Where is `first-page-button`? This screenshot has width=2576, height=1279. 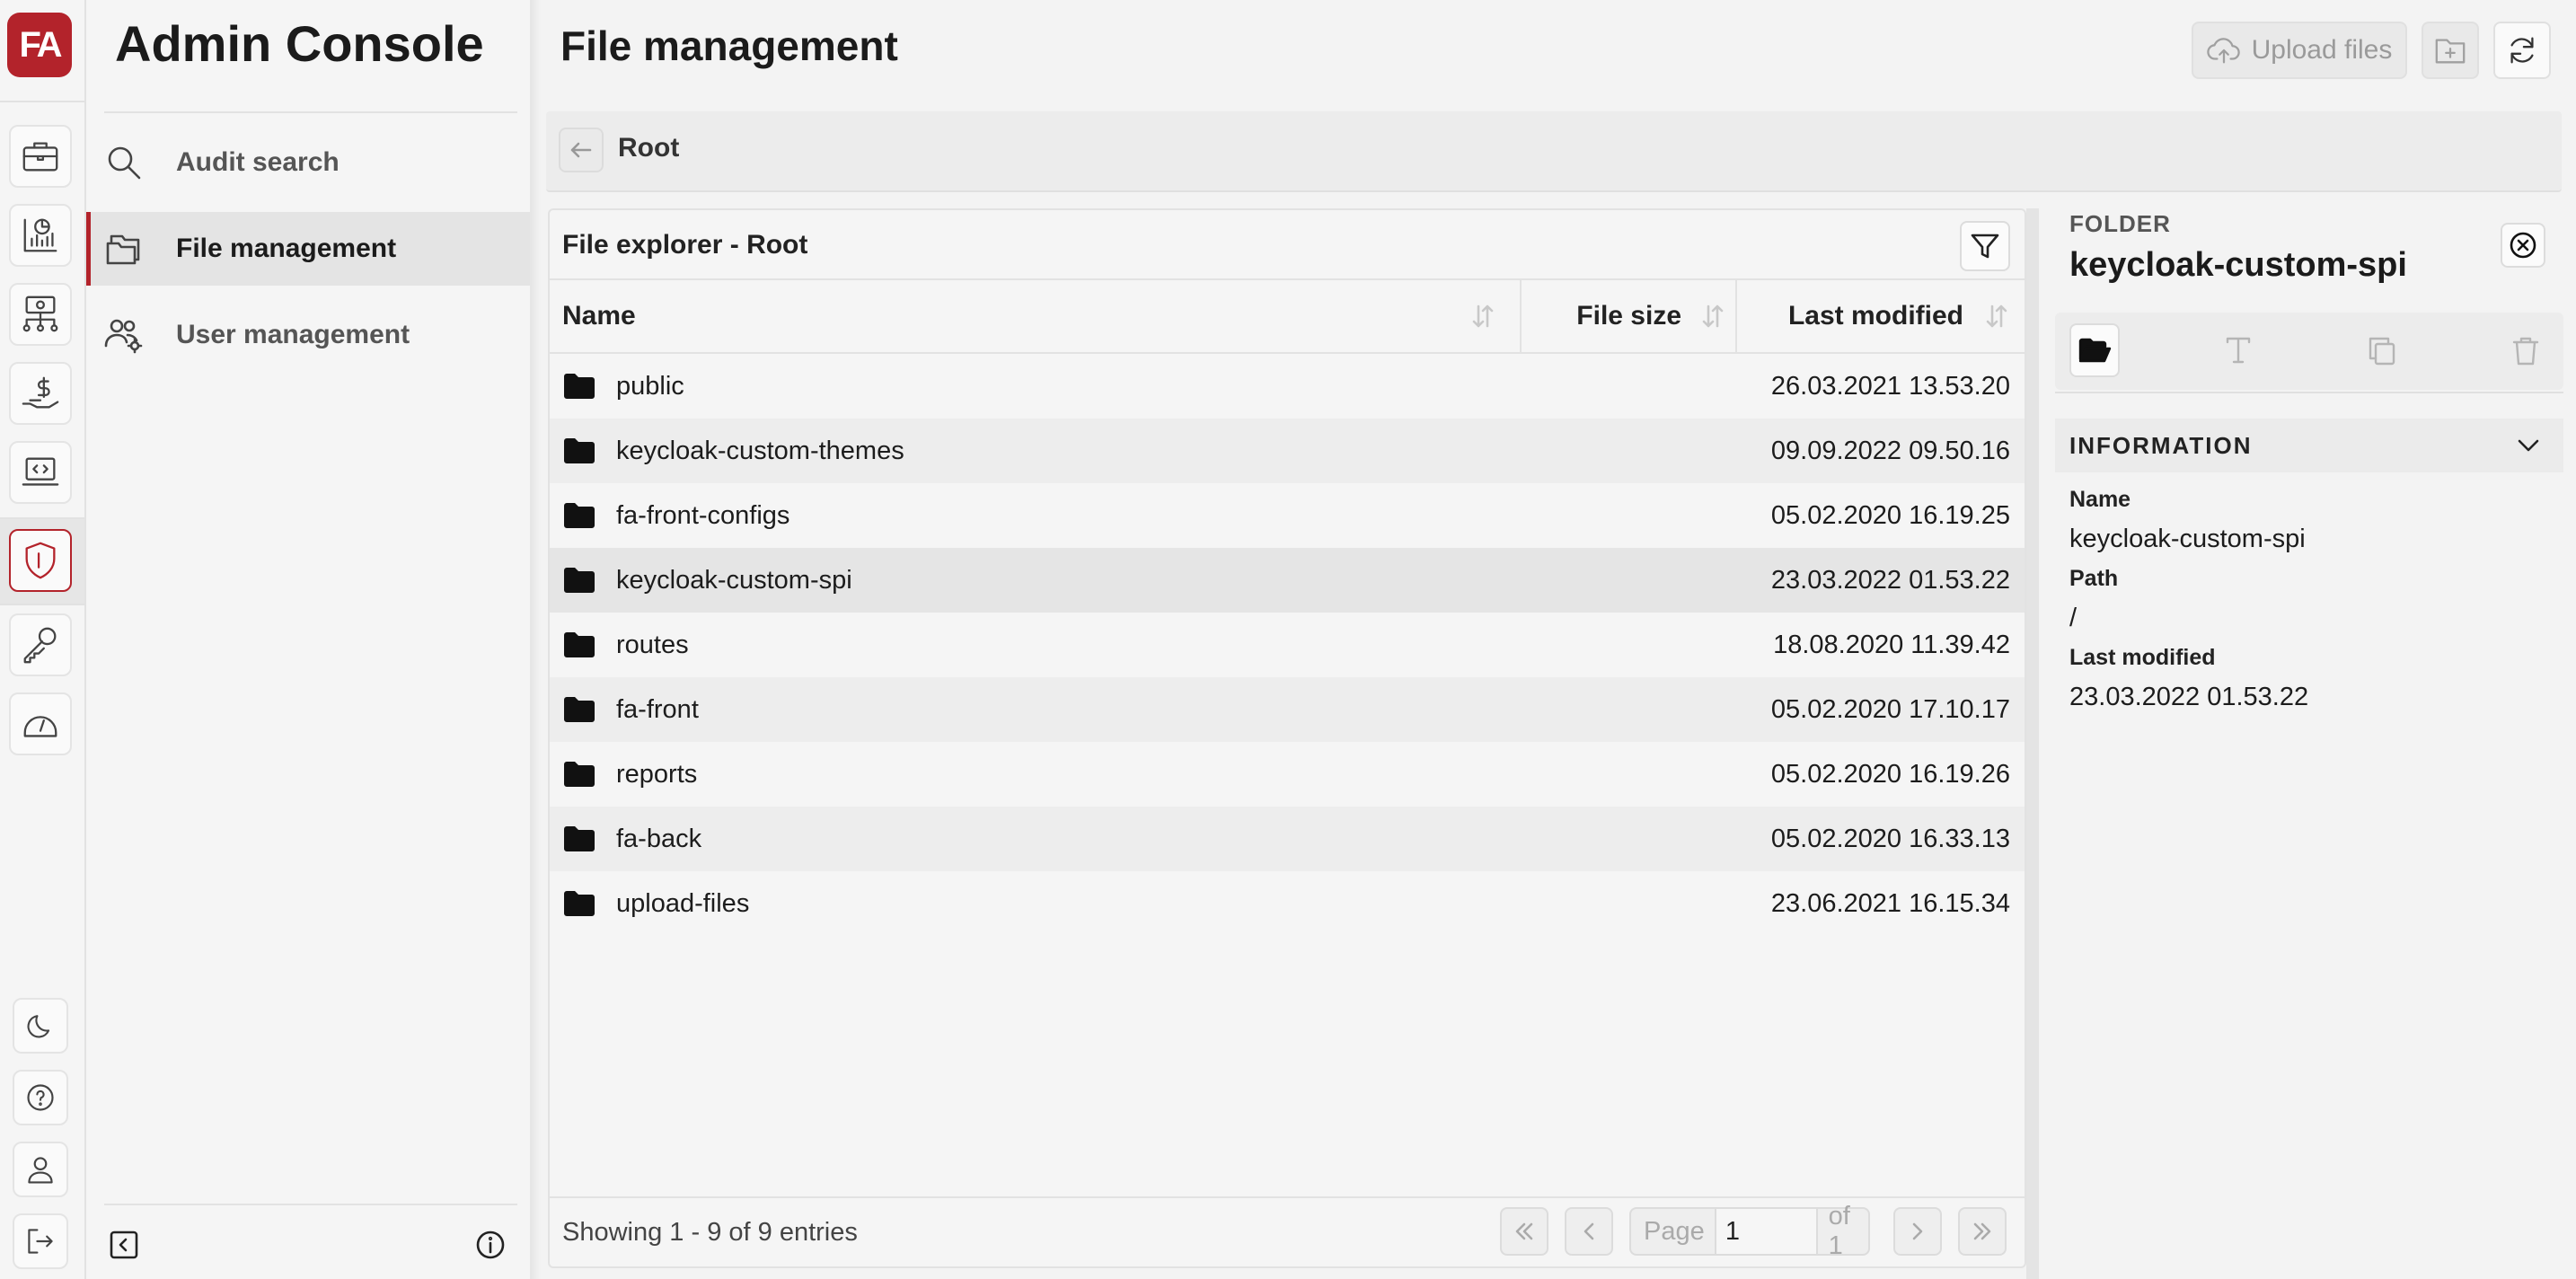
first-page-button is located at coordinates (1524, 1232).